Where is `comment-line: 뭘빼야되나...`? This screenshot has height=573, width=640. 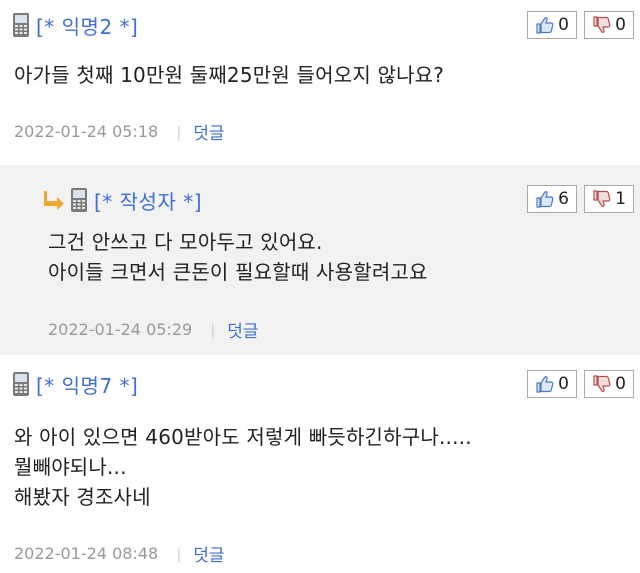
comment-line: 뭘빼야되나... is located at coordinates (70, 467).